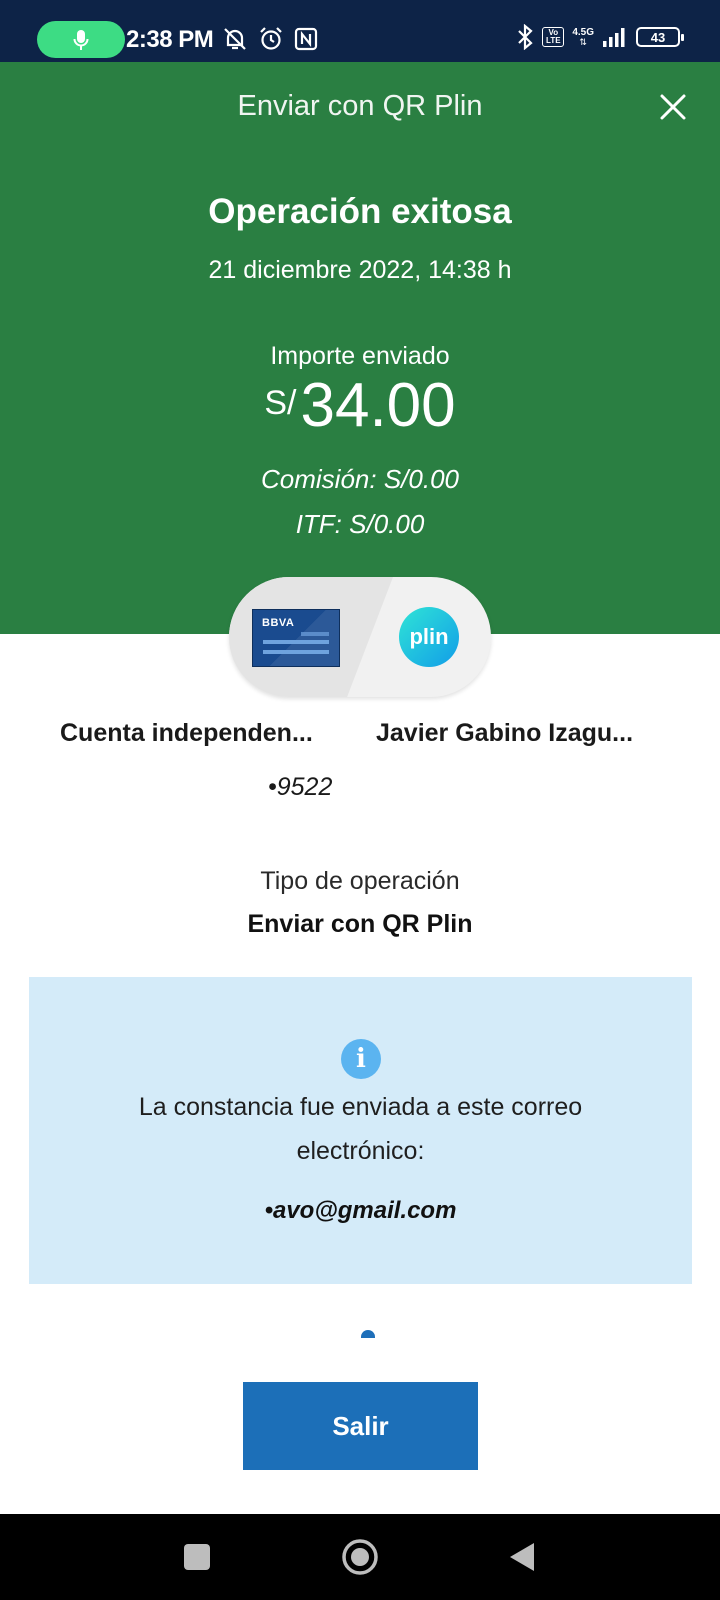  I want to click on transfer-pill: BBVA plin, so click(360, 637).